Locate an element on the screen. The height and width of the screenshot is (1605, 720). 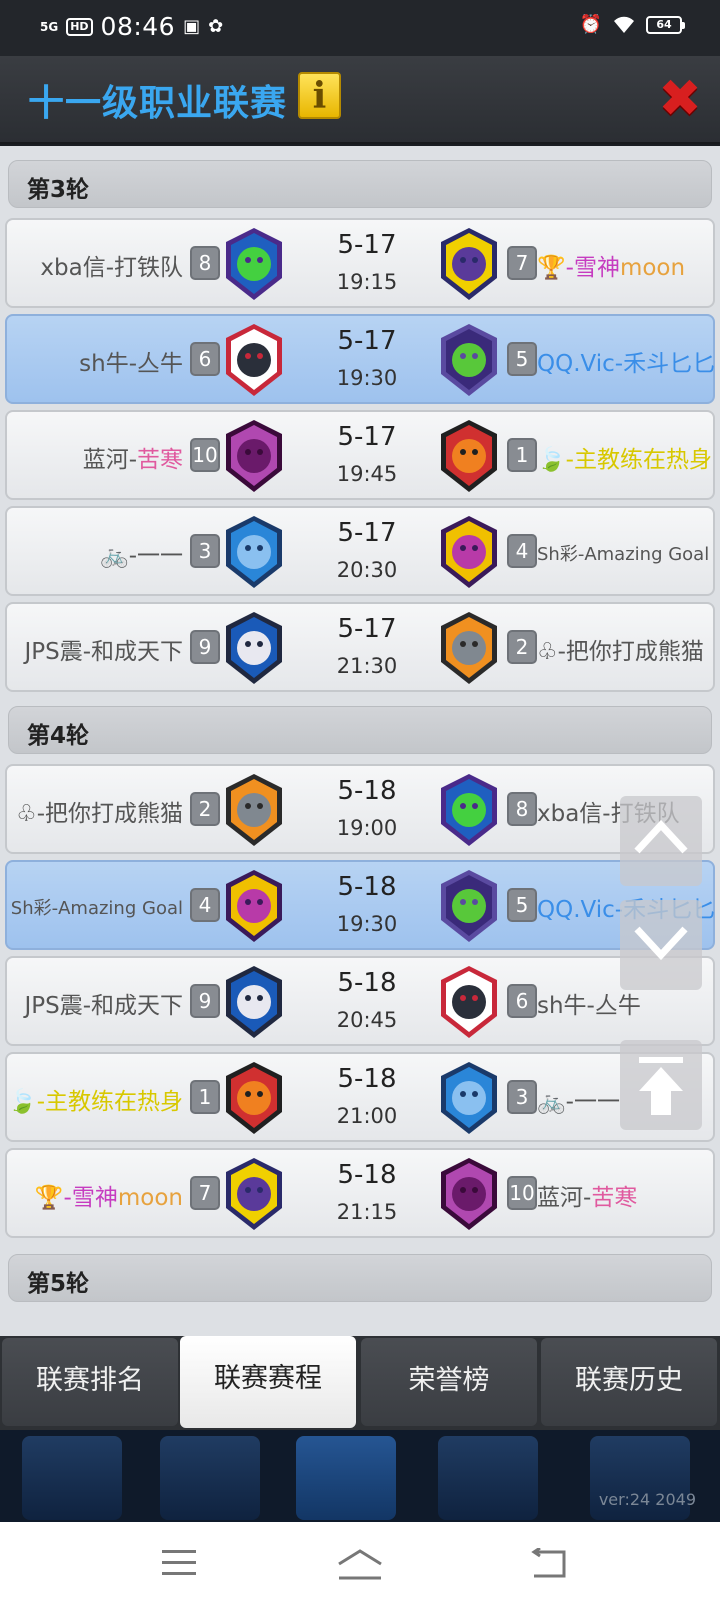
match-row: JPS震-和成天下 9 sh牛-亼牛 6 5-18 20:45 is located at coordinates (360, 1001).